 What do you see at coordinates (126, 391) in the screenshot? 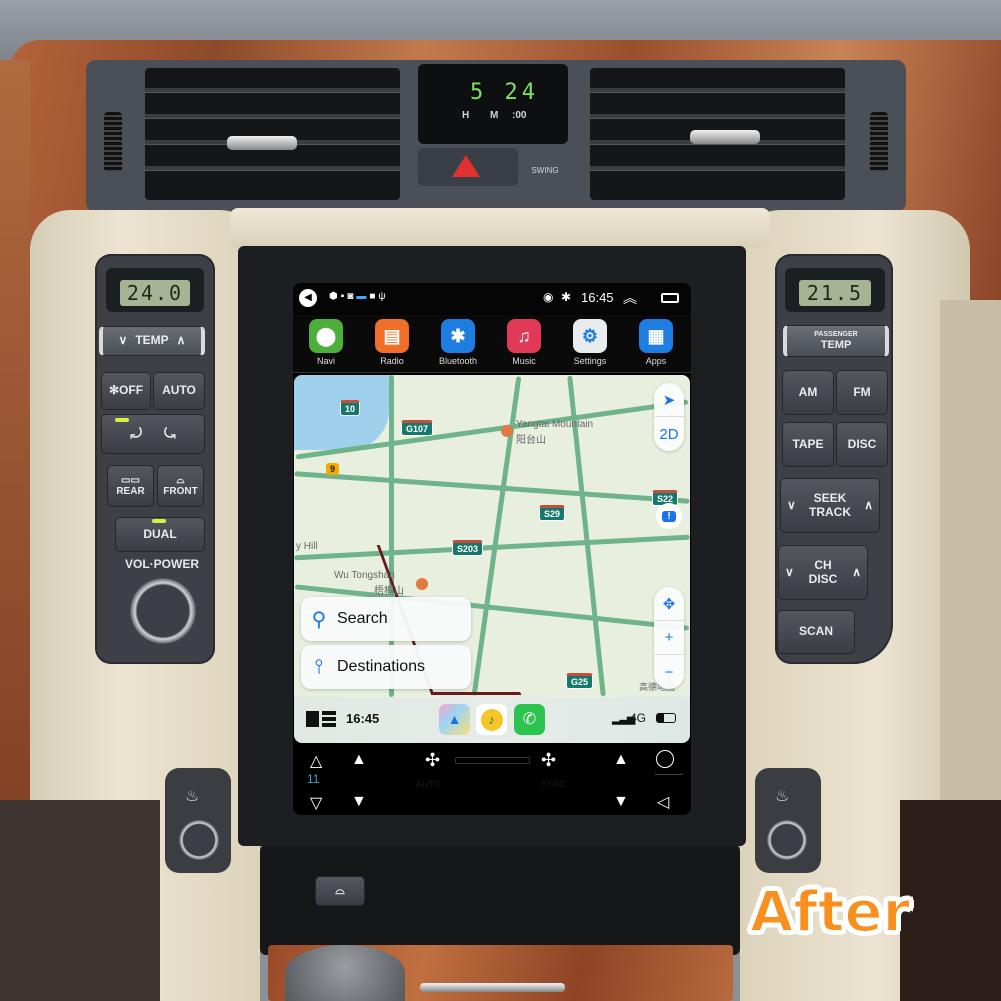
I see `fan-off-button: ✻OFF` at bounding box center [126, 391].